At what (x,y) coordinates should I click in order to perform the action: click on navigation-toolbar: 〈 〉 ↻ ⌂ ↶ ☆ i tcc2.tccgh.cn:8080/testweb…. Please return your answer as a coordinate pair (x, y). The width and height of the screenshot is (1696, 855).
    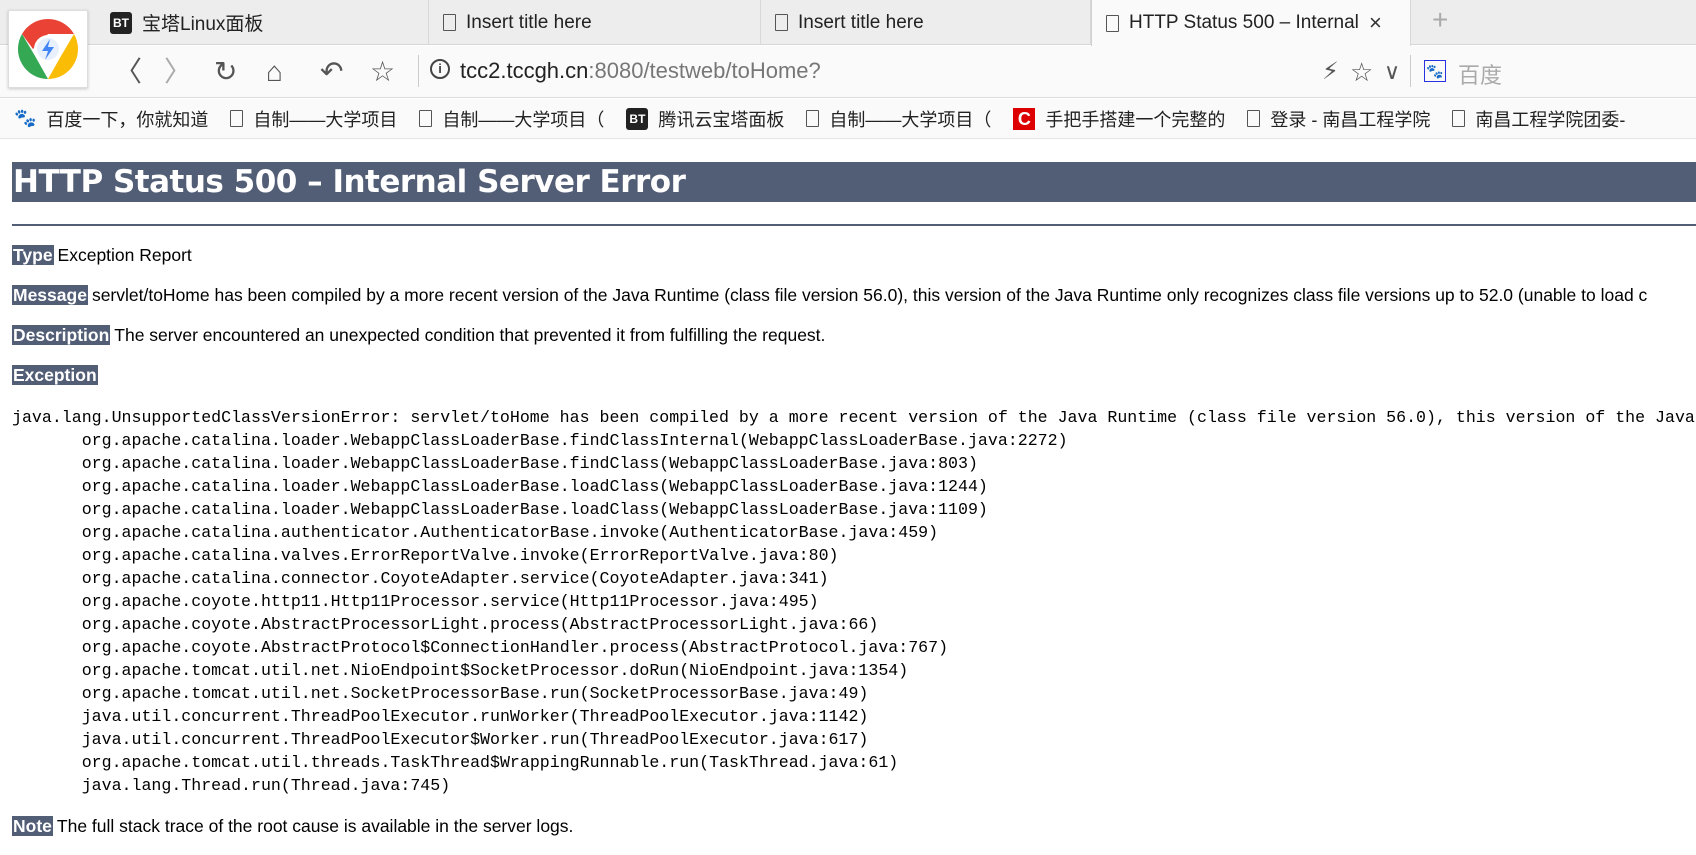
    Looking at the image, I should click on (848, 72).